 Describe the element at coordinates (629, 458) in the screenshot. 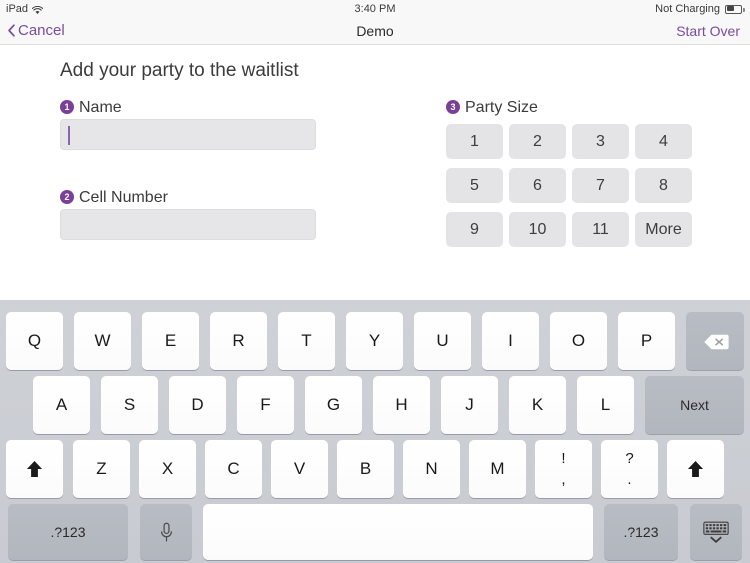

I see `key-question-label: ?` at that location.